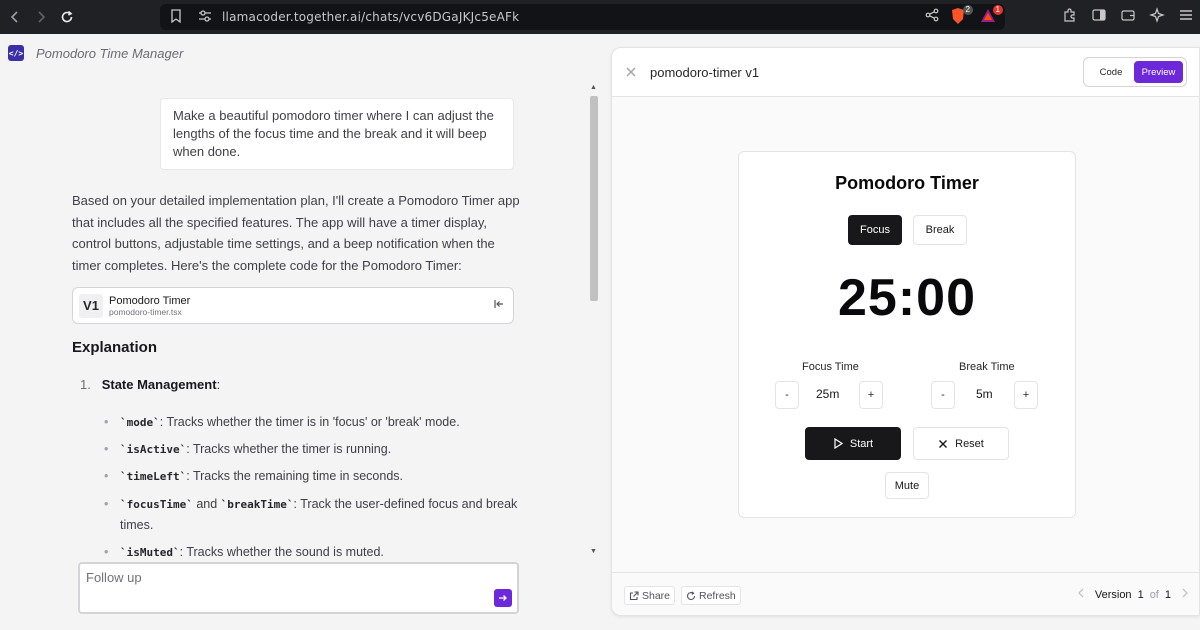 This screenshot has width=1200, height=630. Describe the element at coordinates (41, 17) in the screenshot. I see `forward-icon` at that location.